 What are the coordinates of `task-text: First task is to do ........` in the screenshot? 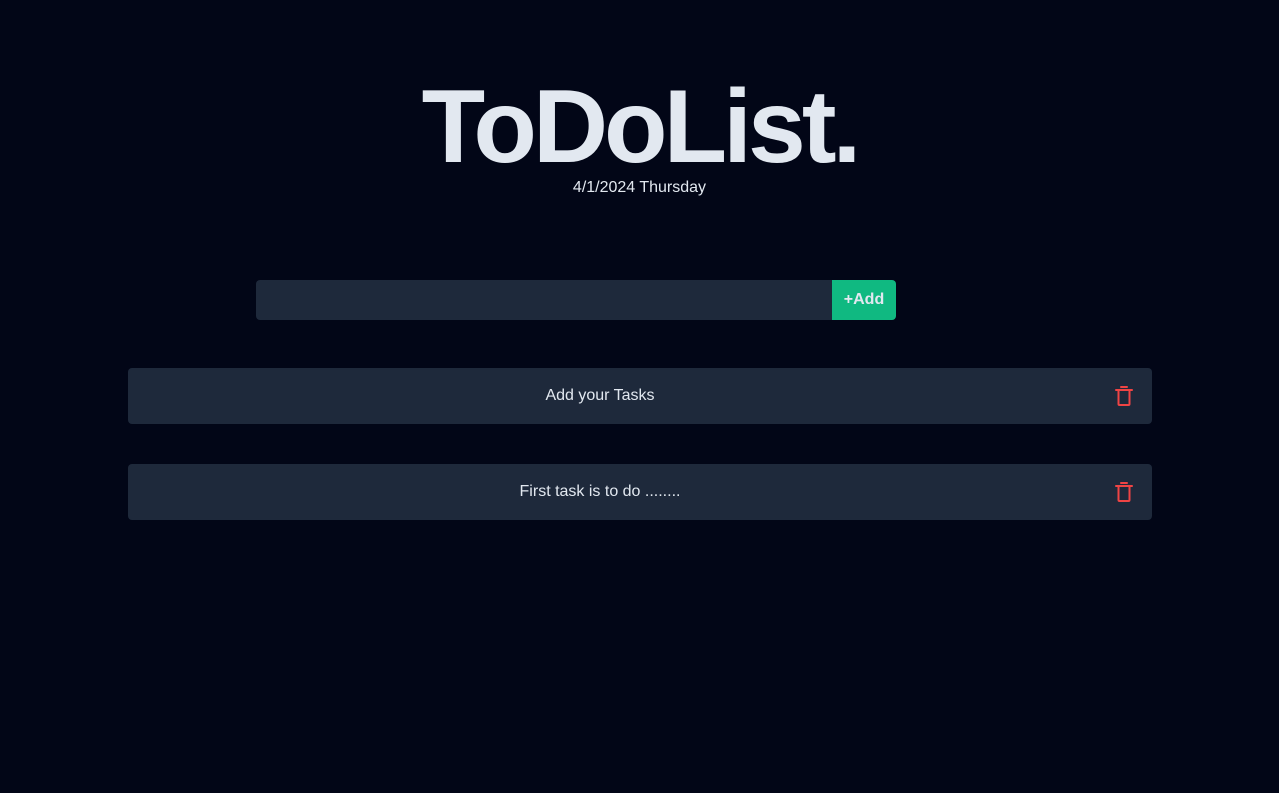 It's located at (600, 491).